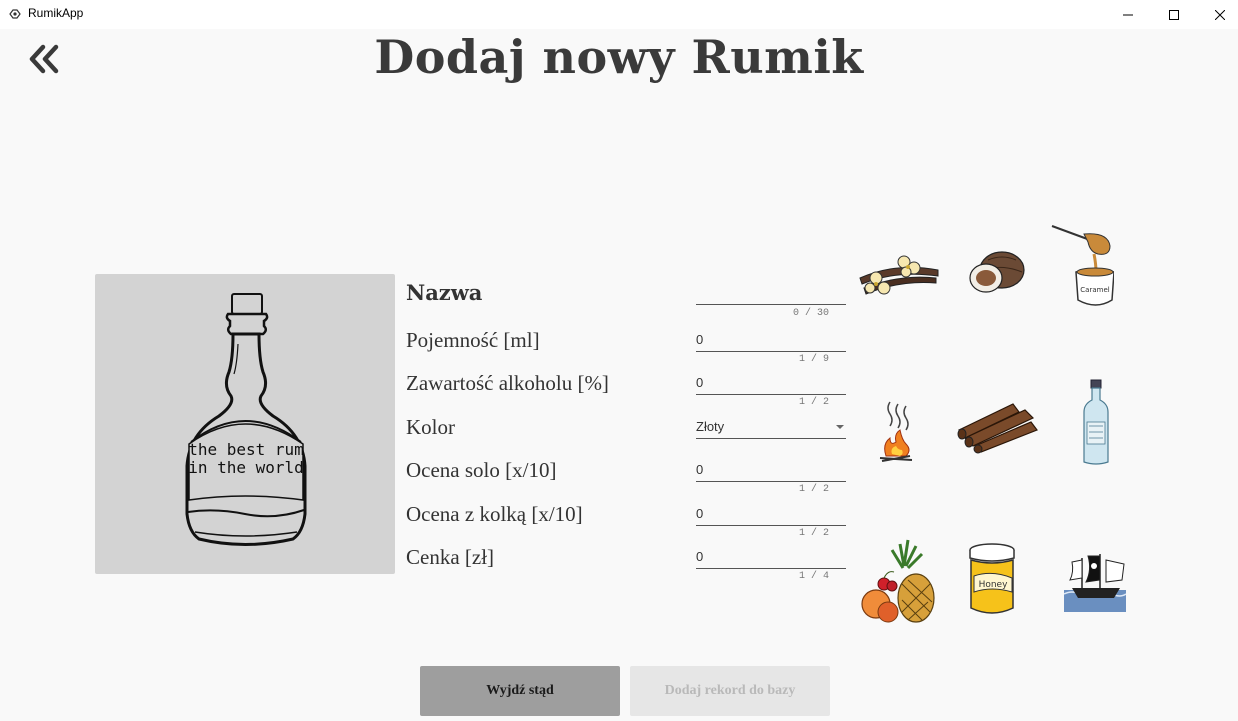 The height and width of the screenshot is (721, 1238). I want to click on honey-icon: Honey, so click(992, 580).